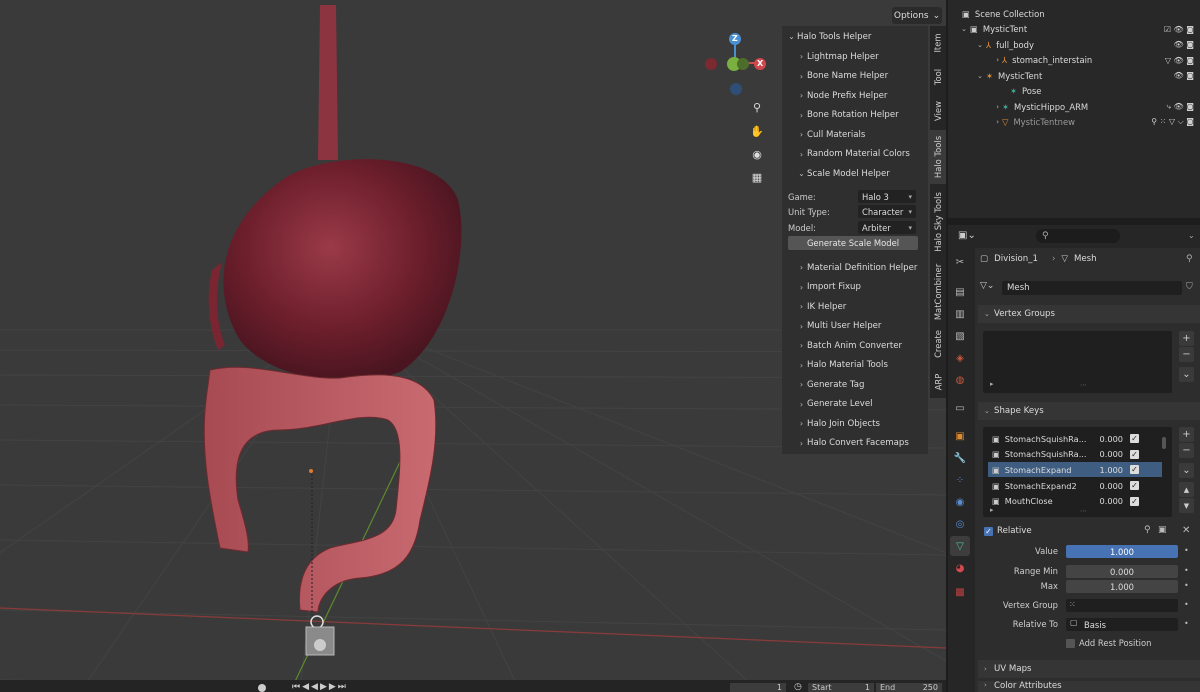 The height and width of the screenshot is (692, 1200). I want to click on panel-item-items_top-0: › Lightmap Helper, so click(855, 56).